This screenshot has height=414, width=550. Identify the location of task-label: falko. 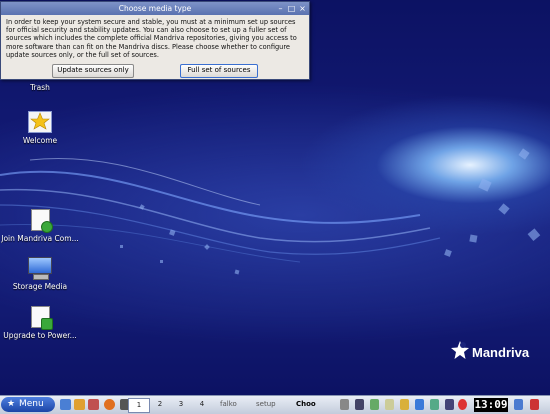
(228, 404).